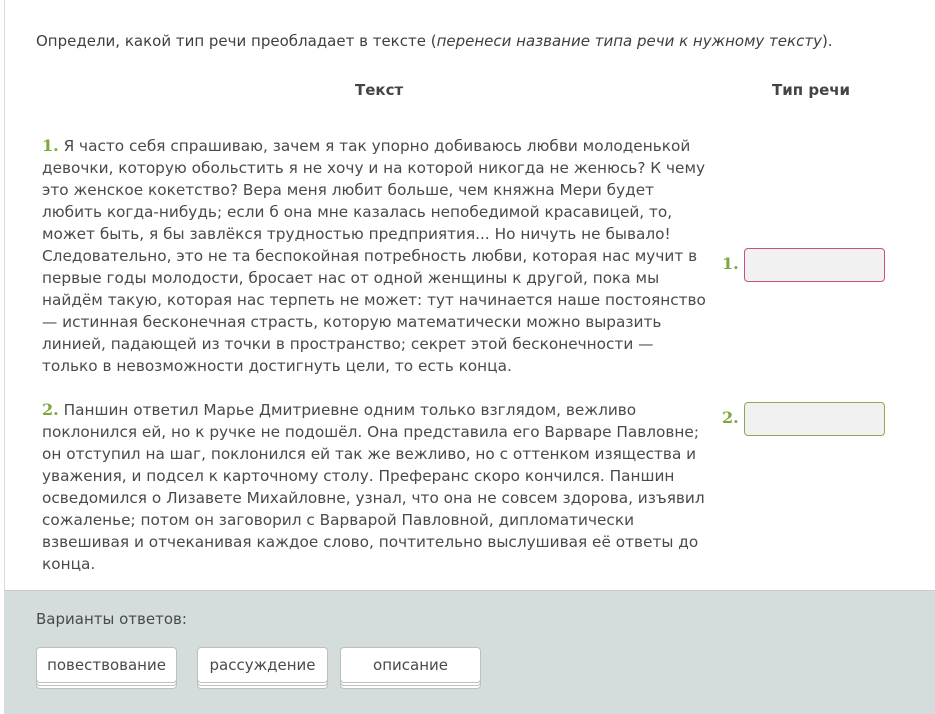 The image size is (935, 714). I want to click on column-header-text: Текст, so click(379, 90).